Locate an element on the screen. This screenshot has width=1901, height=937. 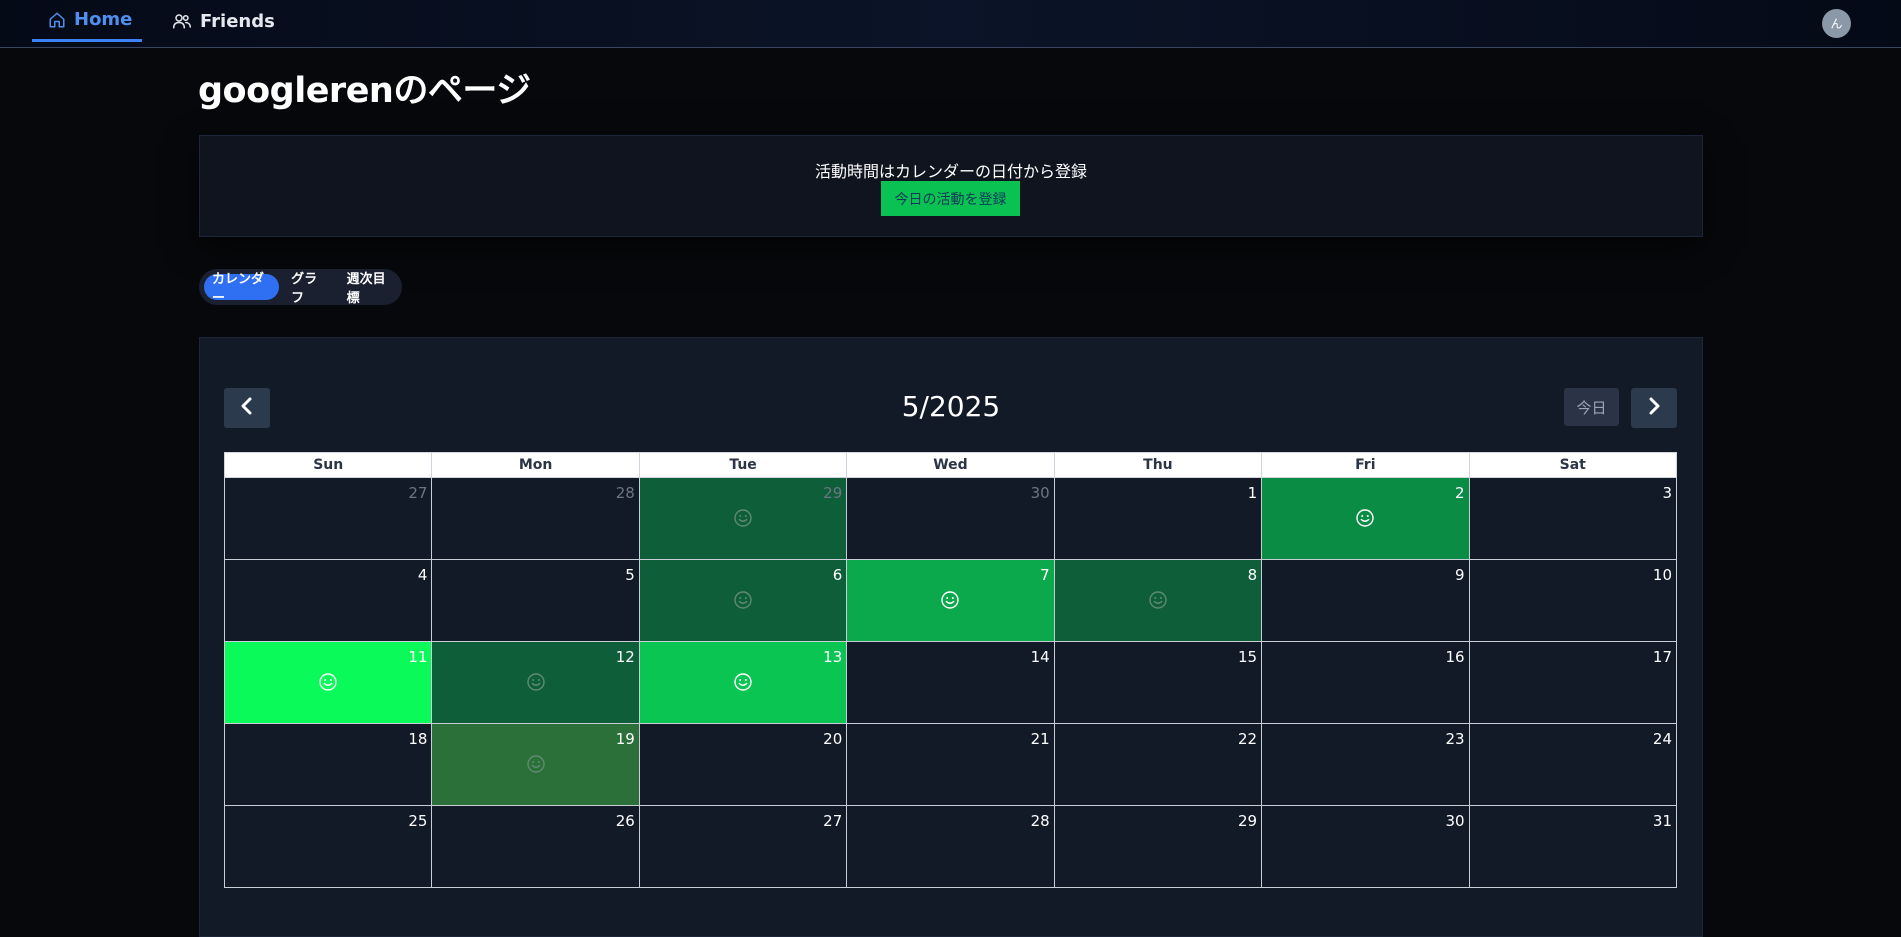
nav-tab-home: Home is located at coordinates (87, 21).